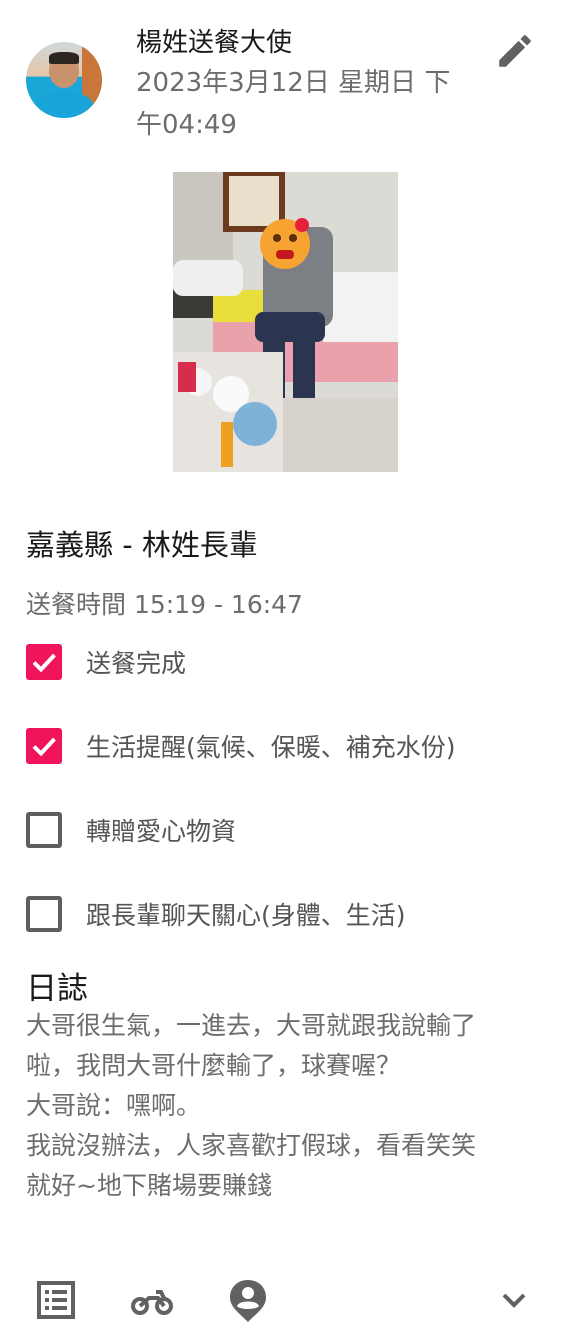 The image size is (574, 1336). I want to click on checklist-item-delivery-complete: 送餐完成, so click(106, 662).